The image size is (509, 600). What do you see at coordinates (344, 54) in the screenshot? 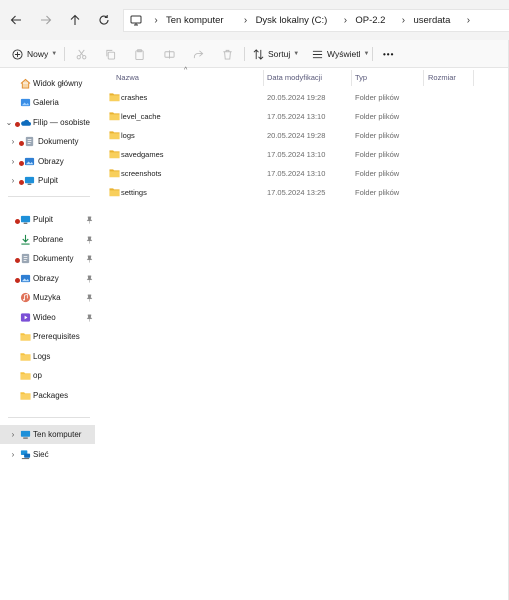
I see `view-button-label: Wyświetl` at bounding box center [344, 54].